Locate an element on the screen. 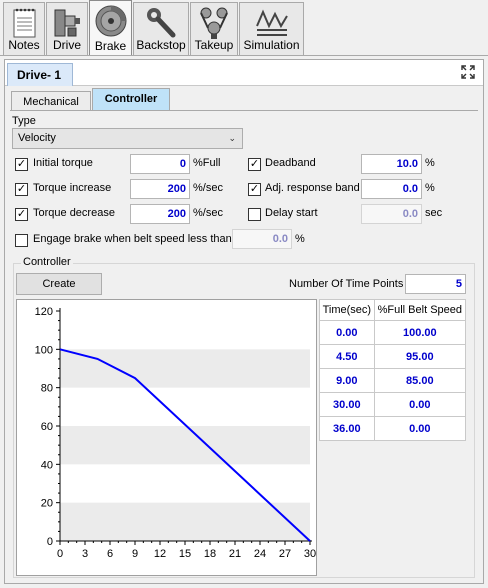  cell-time: 9.00 is located at coordinates (347, 380).